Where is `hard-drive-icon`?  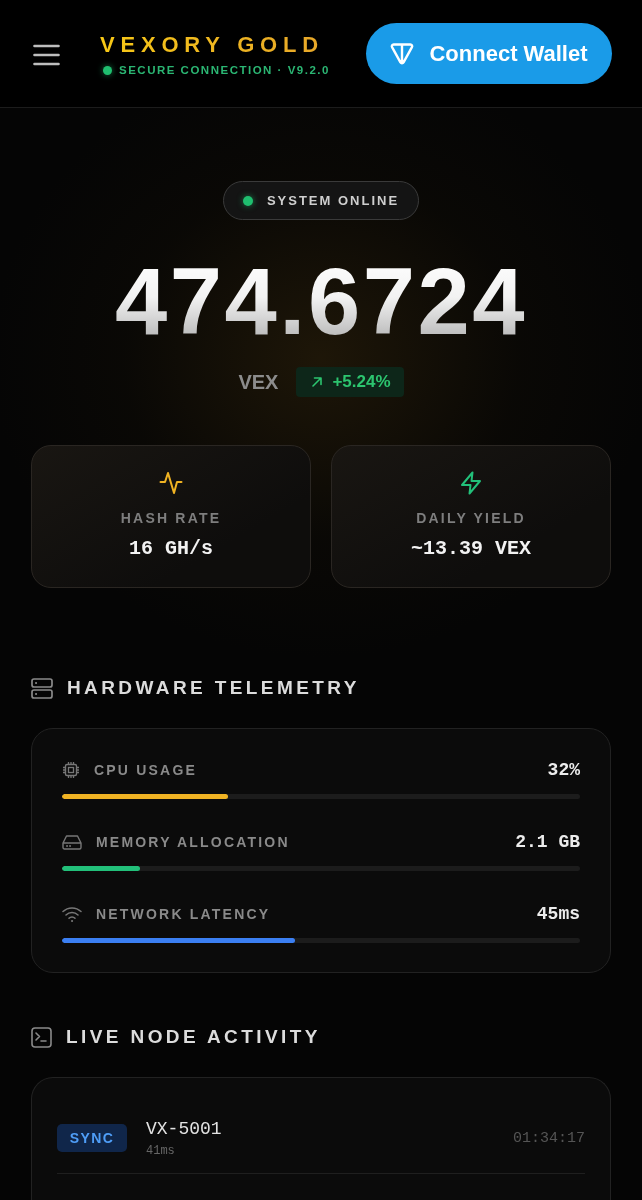 hard-drive-icon is located at coordinates (72, 842).